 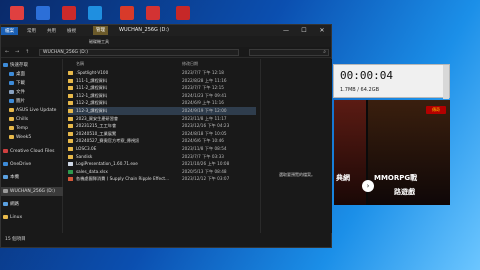 I want to click on column-header-name: 名稱, so click(x=80, y=63).